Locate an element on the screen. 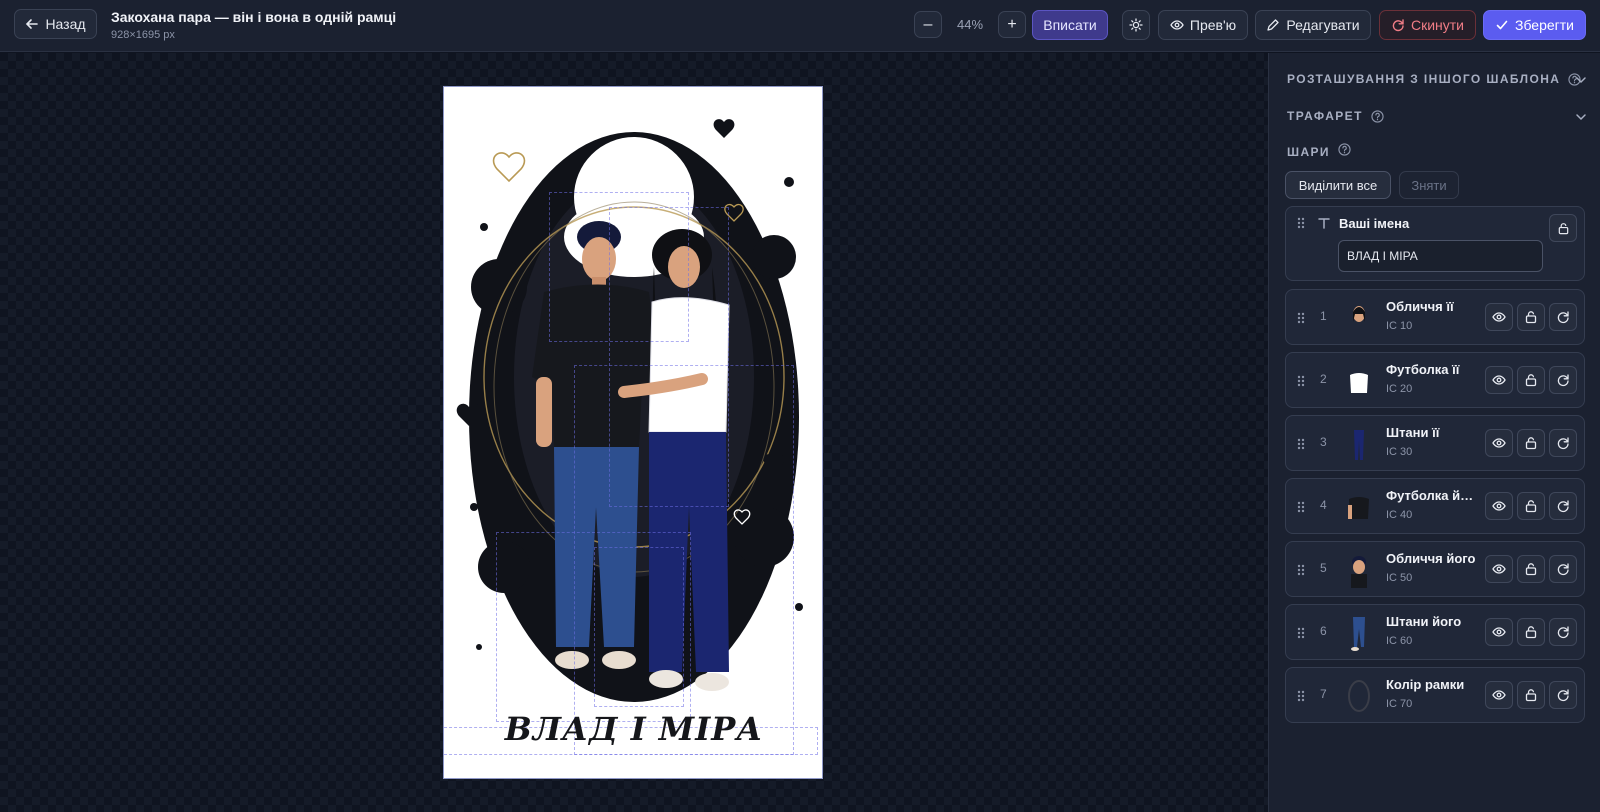  names-input is located at coordinates (1440, 256).